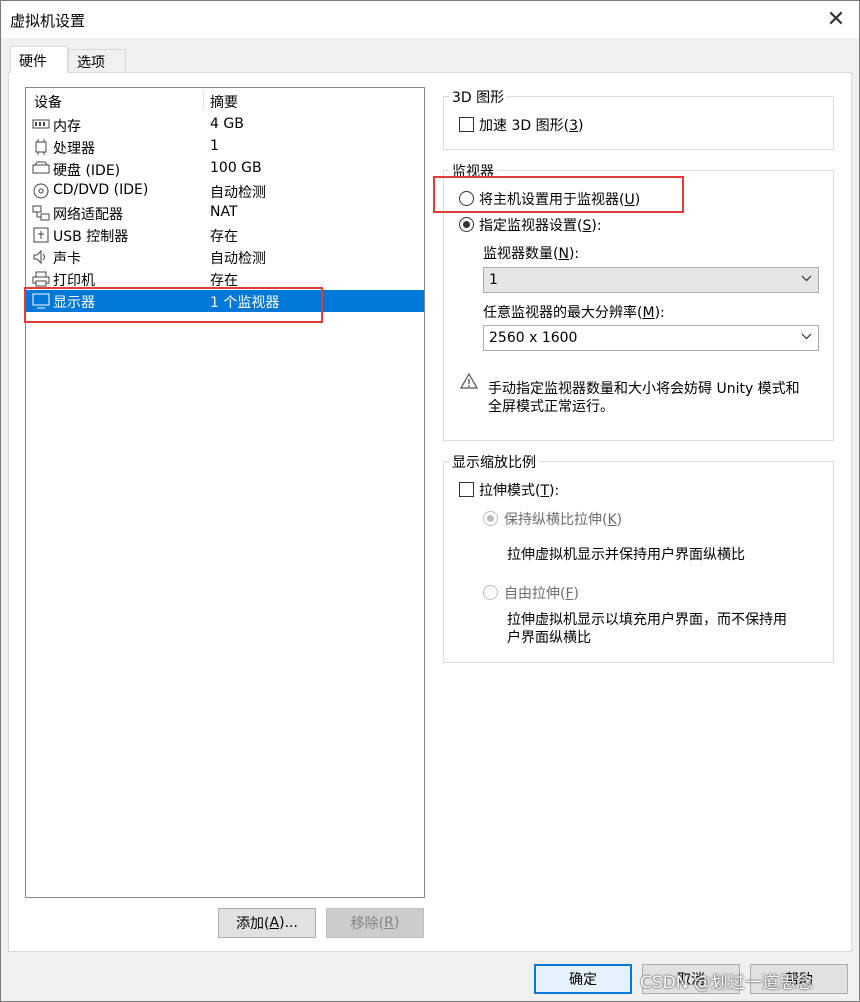 The width and height of the screenshot is (860, 1002). I want to click on column-separator, so click(203, 100).